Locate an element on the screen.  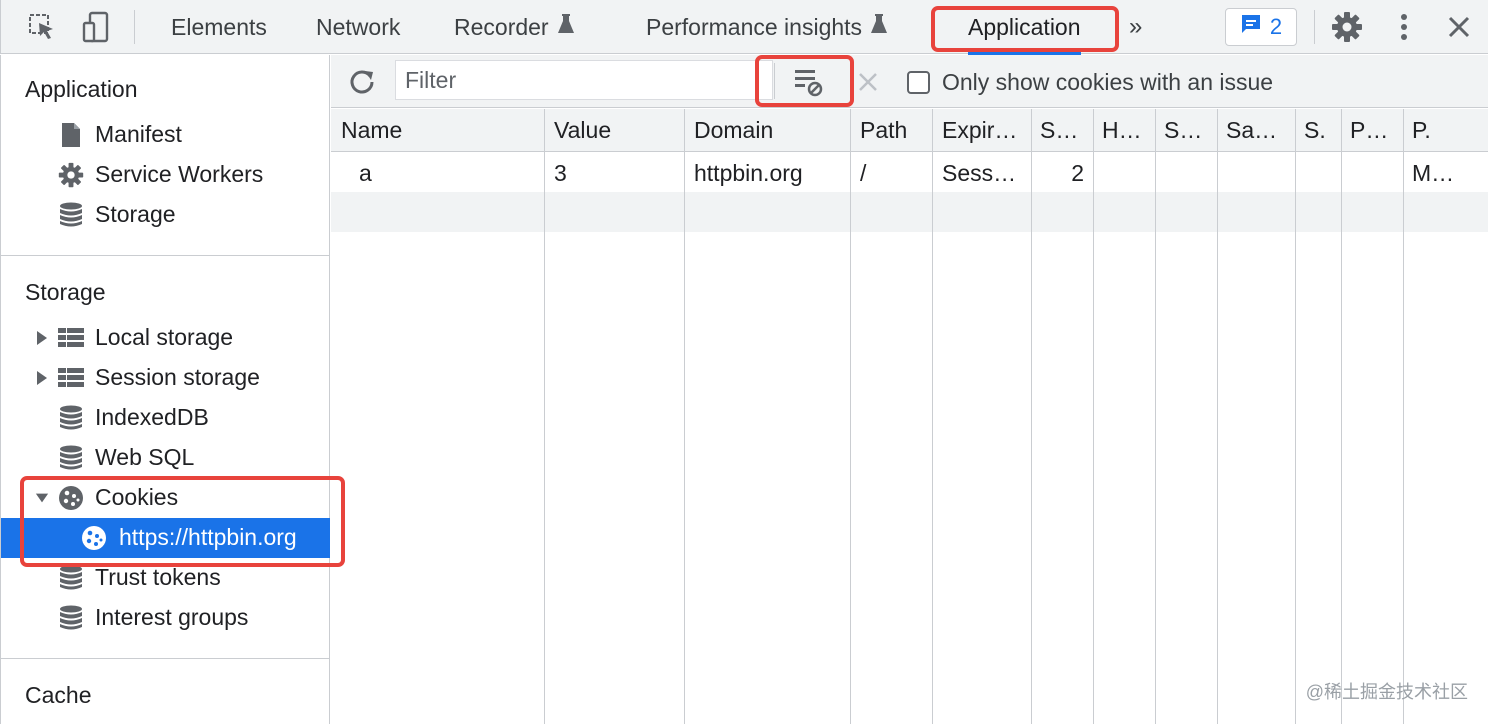
tab-elements-label: Elements is located at coordinates (219, 26).